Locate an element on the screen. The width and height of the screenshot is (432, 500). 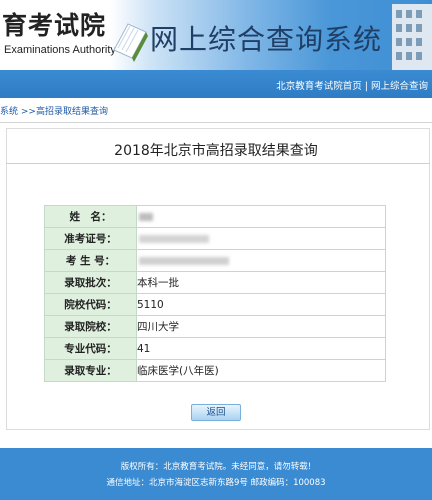
logo-text: 育考试院 is located at coordinates (54, 25).